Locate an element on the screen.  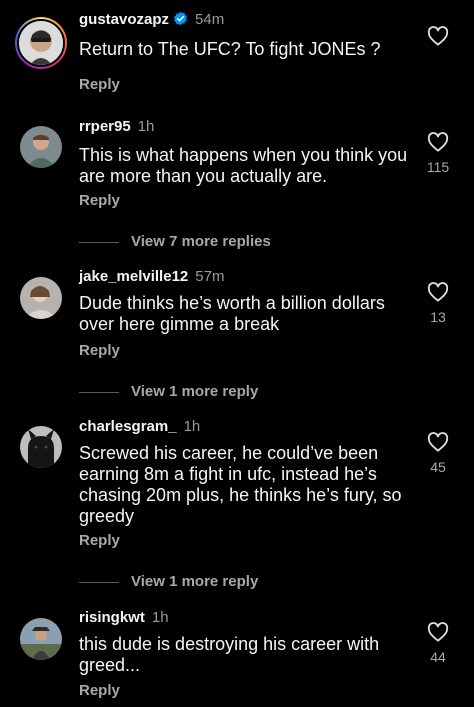
like-button: 45 is located at coordinates (438, 453).